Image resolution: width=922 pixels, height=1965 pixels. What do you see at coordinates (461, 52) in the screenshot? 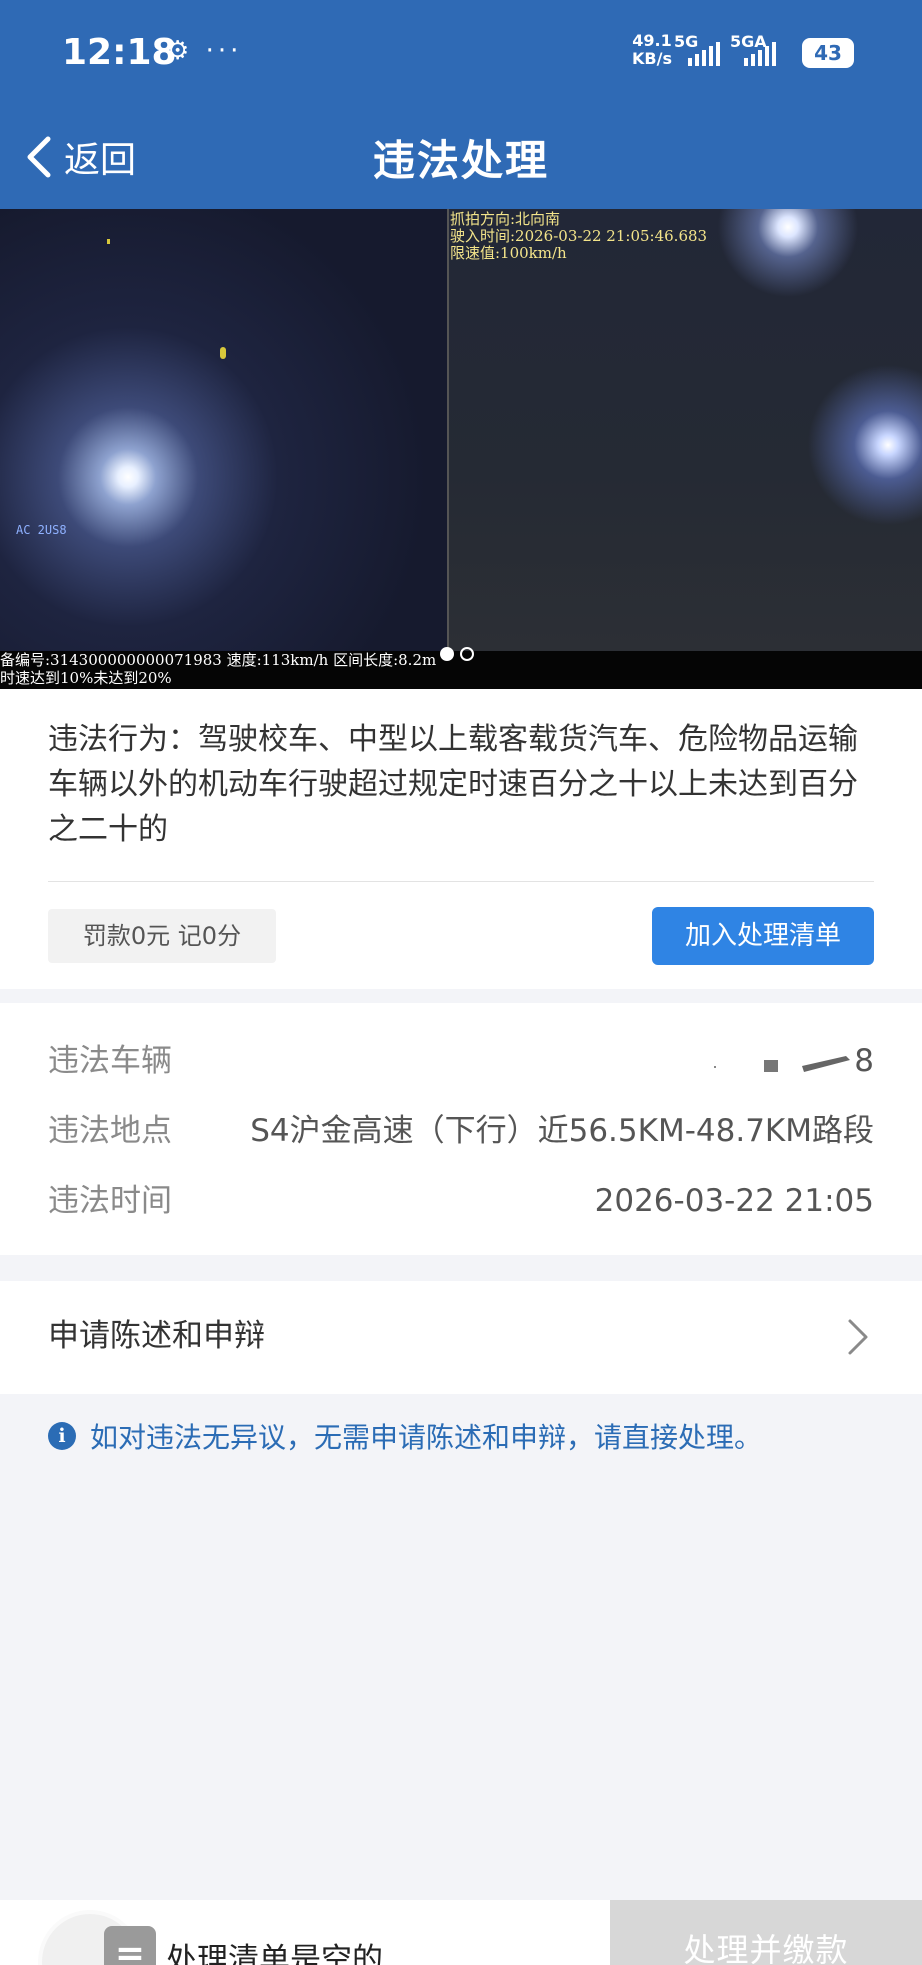
I see `status-bar: 12:18 ⚙ ··· 49.1 KB/s 5G 5GA 43` at bounding box center [461, 52].